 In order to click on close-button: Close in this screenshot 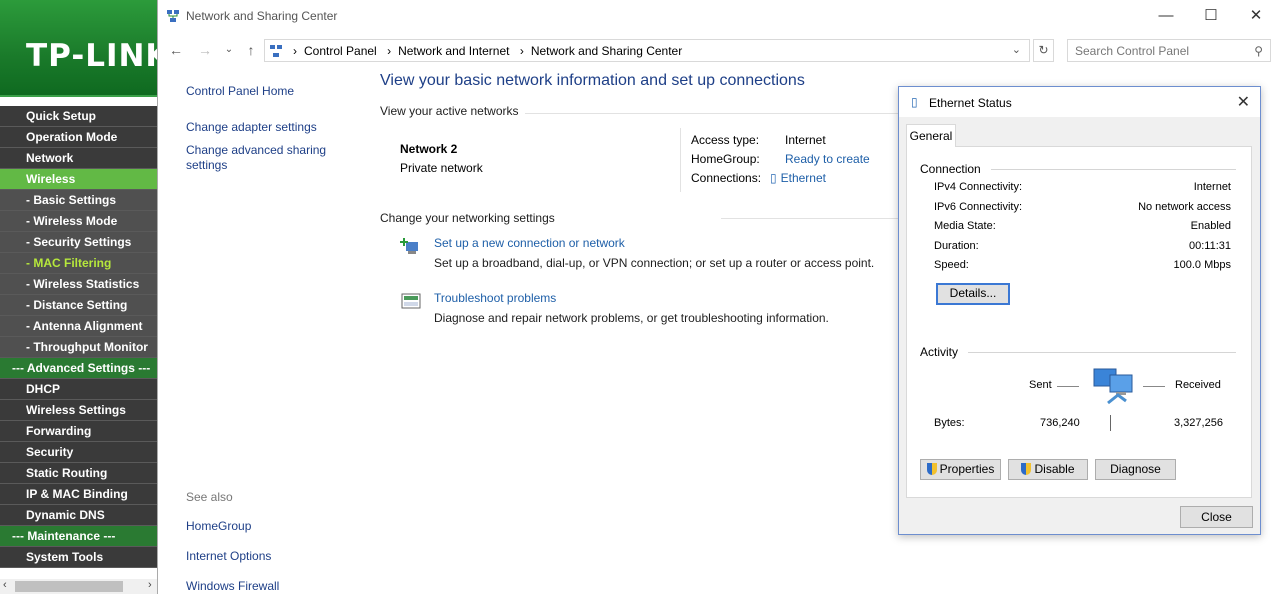, I will do `click(1216, 517)`.